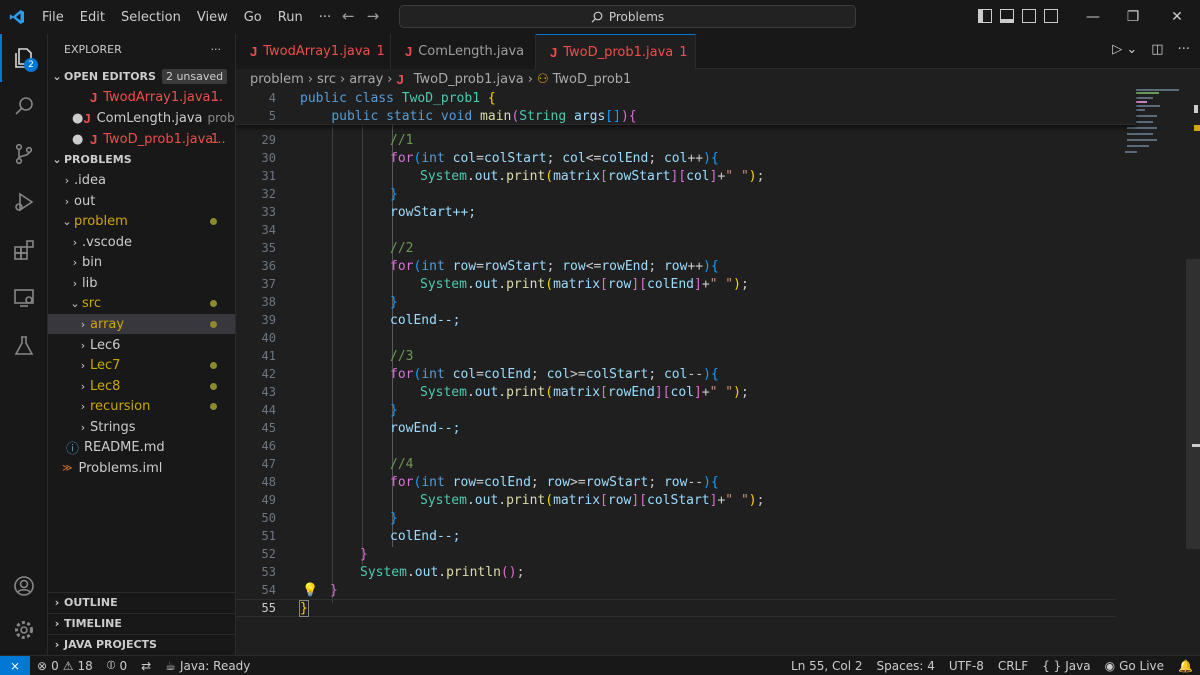 The width and height of the screenshot is (1200, 675). I want to click on tree-item-strings: › Strings, so click(141, 427).